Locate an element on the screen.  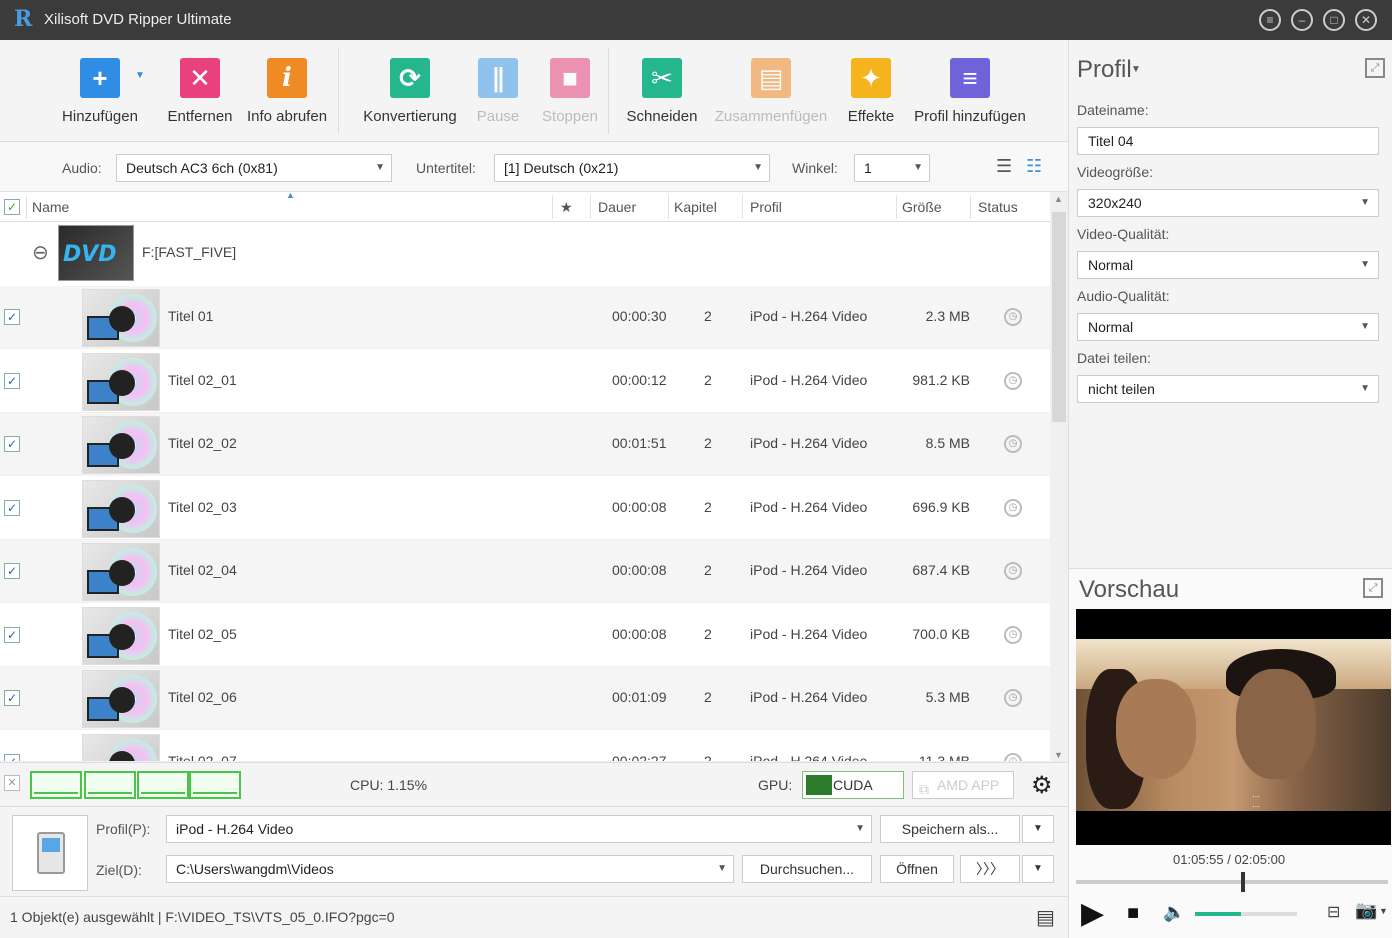
chevron-down-icon: ▼ is located at coordinates (758, 167).